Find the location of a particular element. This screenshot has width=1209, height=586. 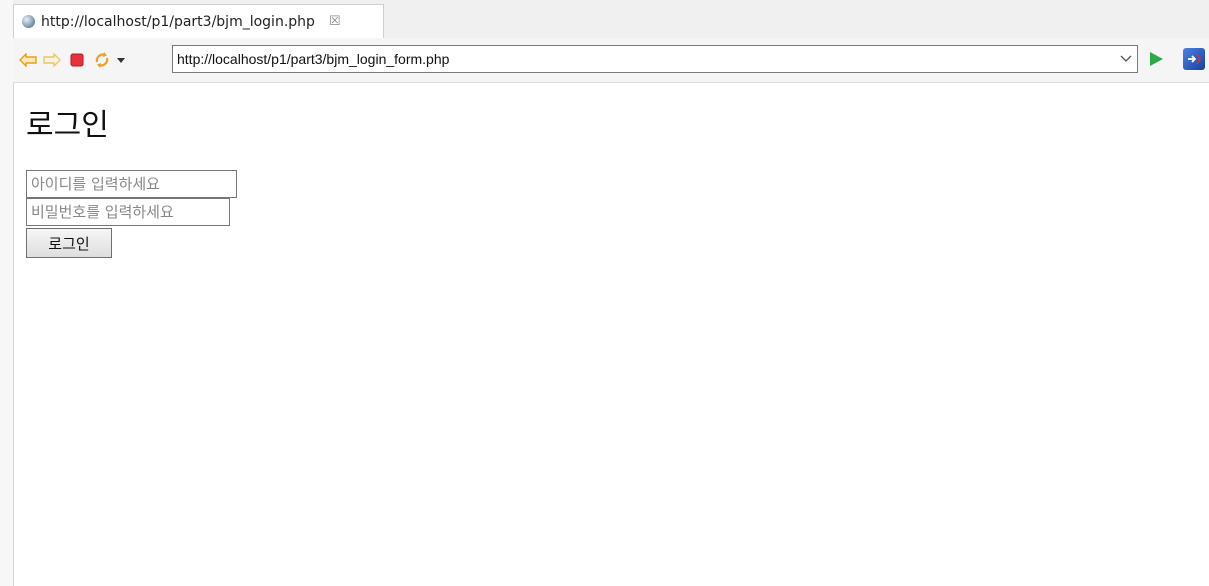

address-bar is located at coordinates (655, 59).